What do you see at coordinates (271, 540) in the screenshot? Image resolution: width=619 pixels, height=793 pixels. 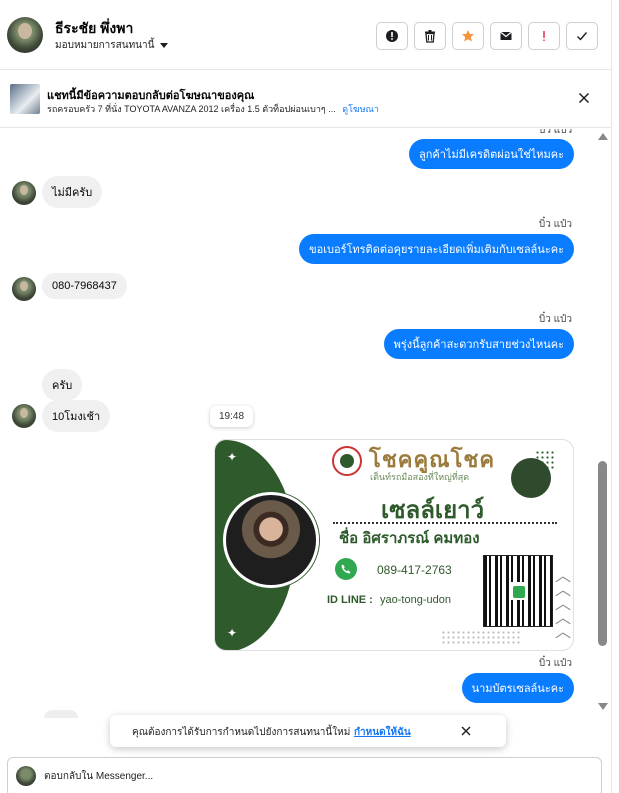 I see `sales-photo` at bounding box center [271, 540].